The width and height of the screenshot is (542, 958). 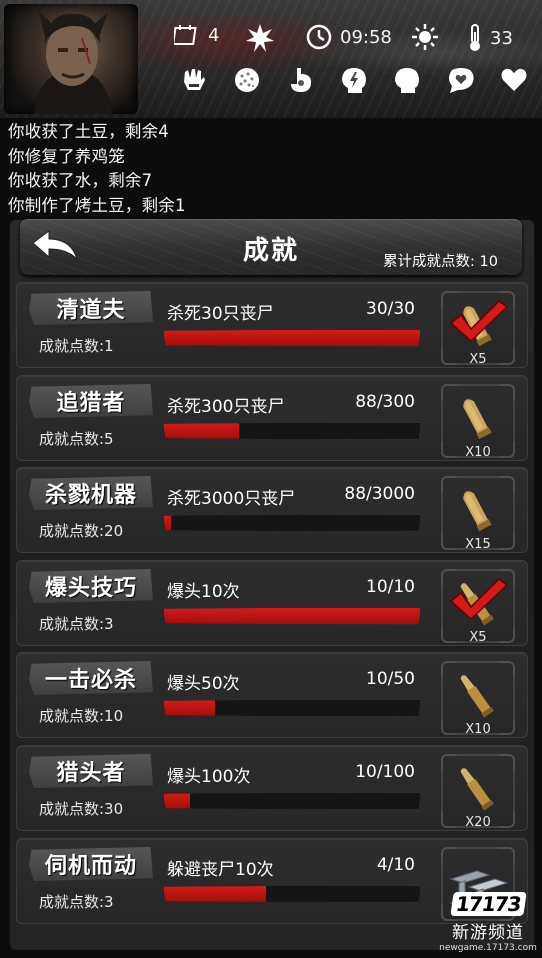 I want to click on log-line: 你制作了烤土豆，剩余1, so click(x=97, y=205).